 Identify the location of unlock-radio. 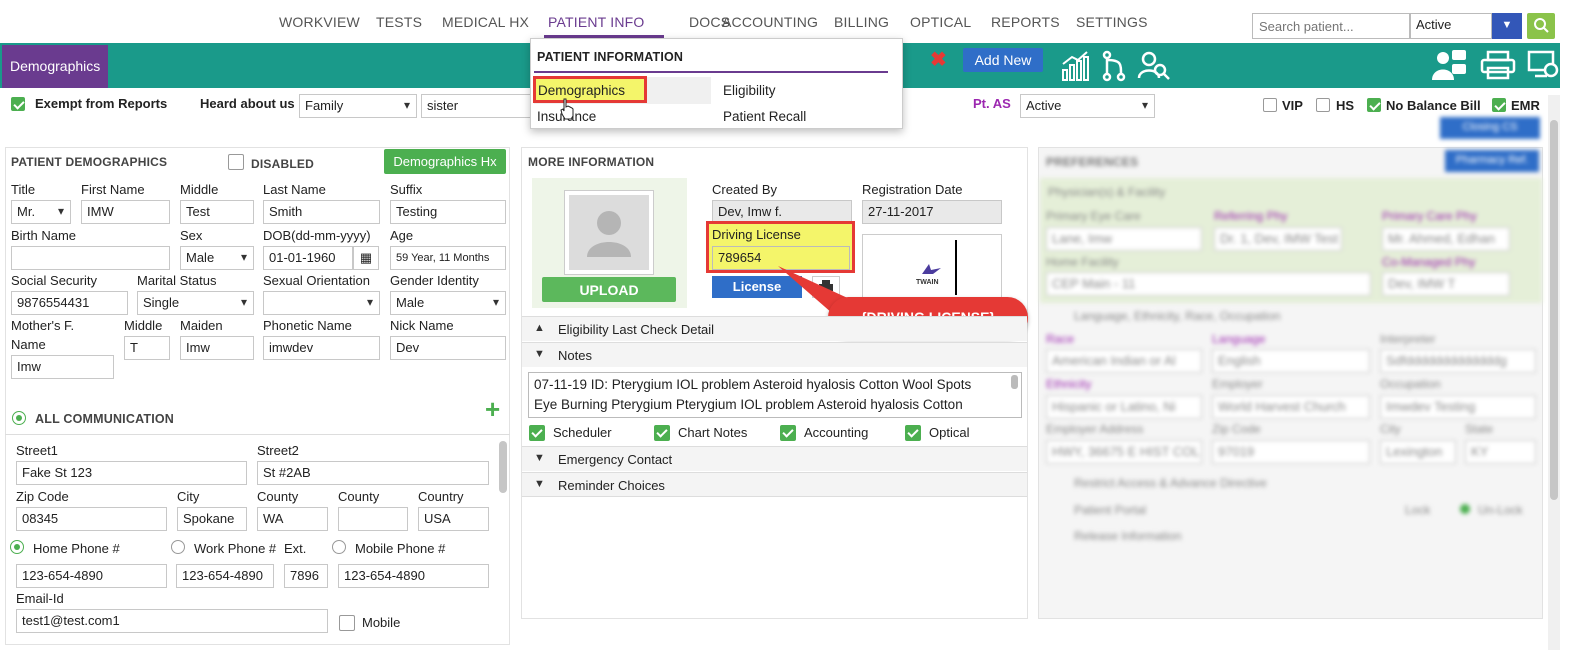
(1465, 509).